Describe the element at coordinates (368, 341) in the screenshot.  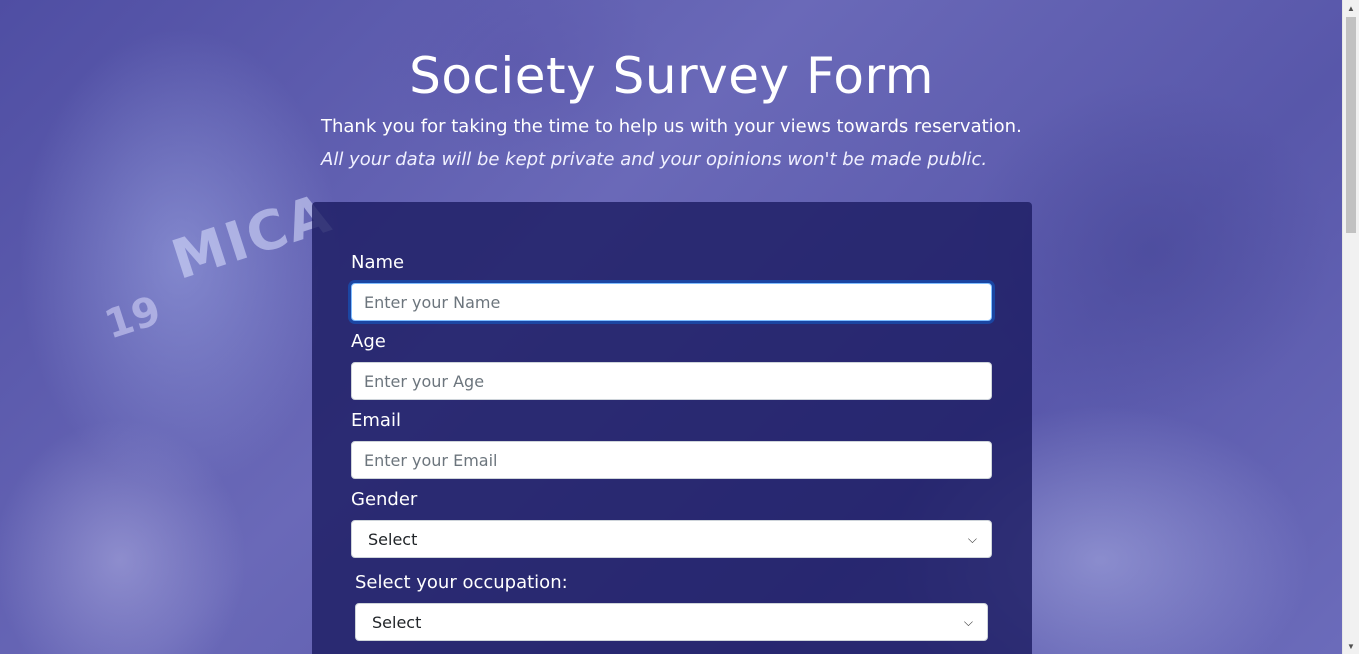
I see `age-label: Age` at that location.